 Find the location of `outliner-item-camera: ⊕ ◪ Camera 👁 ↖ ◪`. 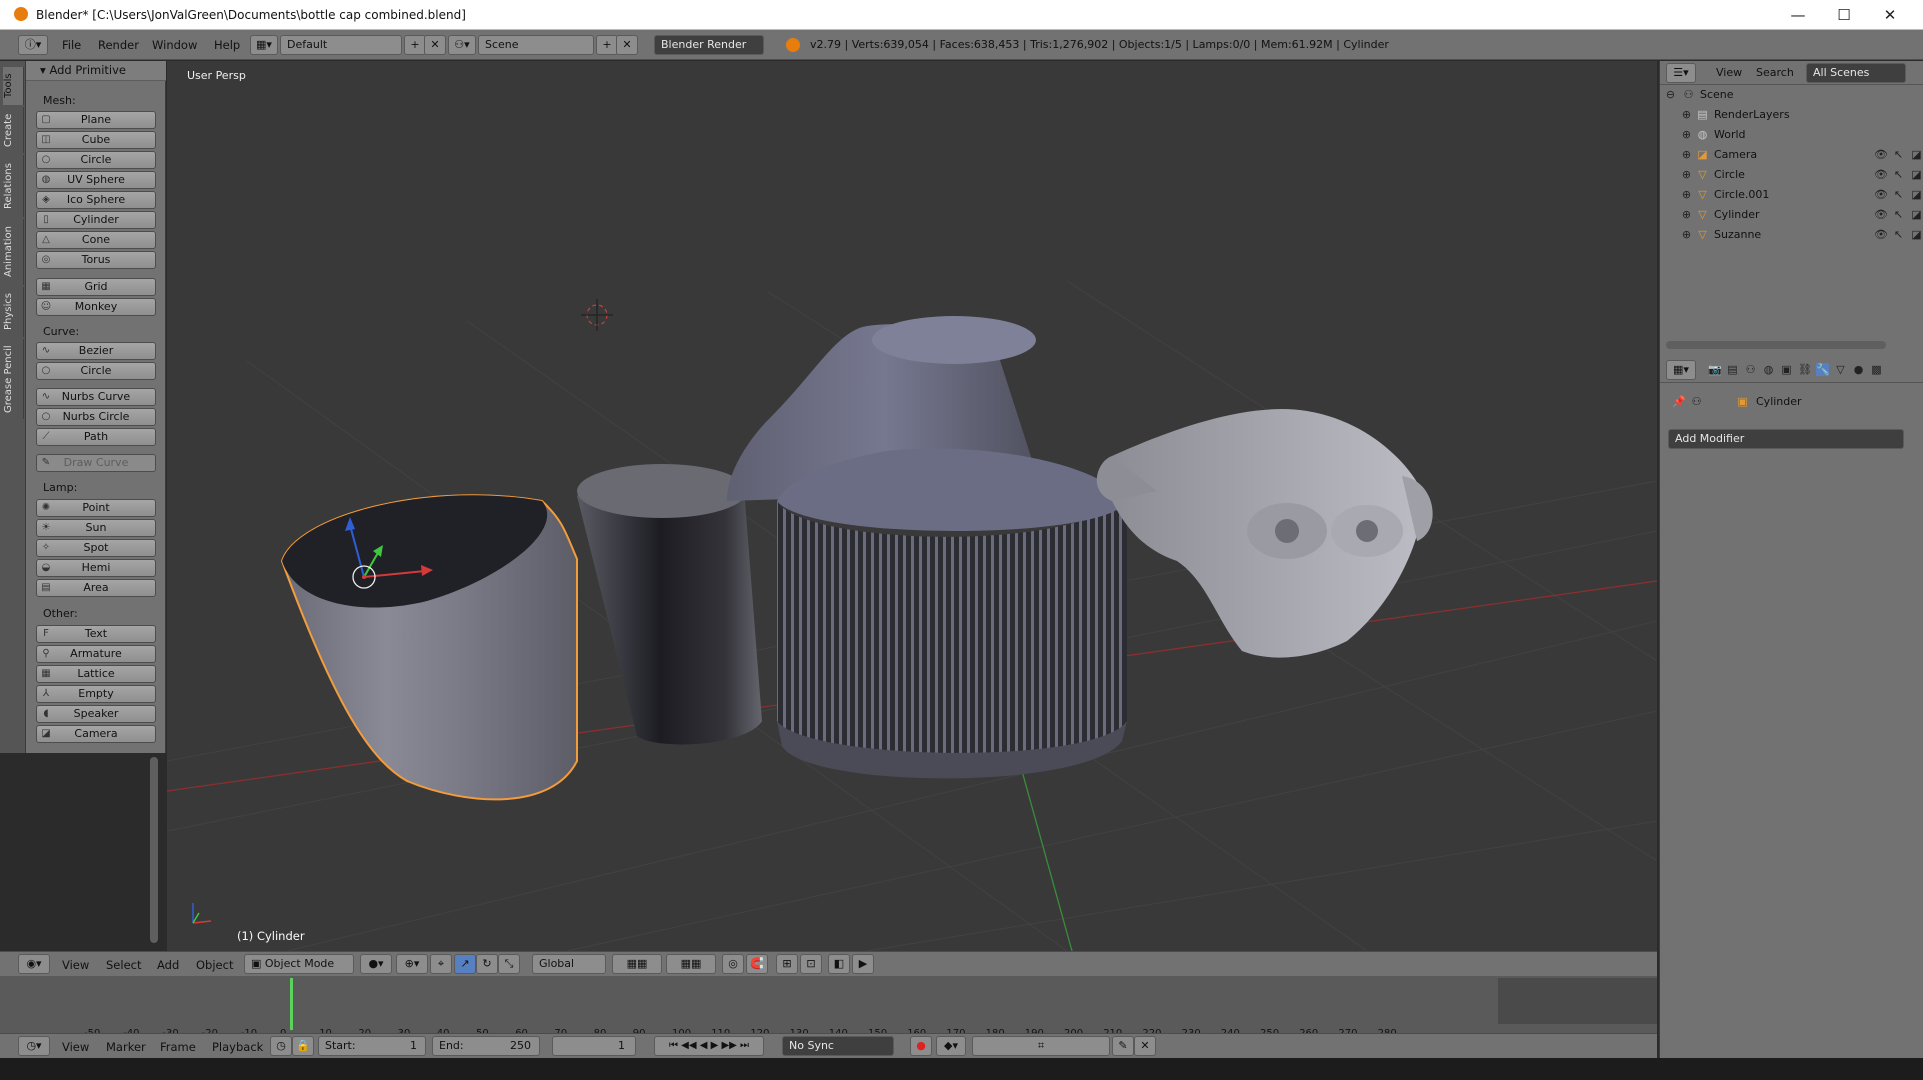

outliner-item-camera: ⊕ ◪ Camera 👁 ↖ ◪ is located at coordinates (1801, 155).